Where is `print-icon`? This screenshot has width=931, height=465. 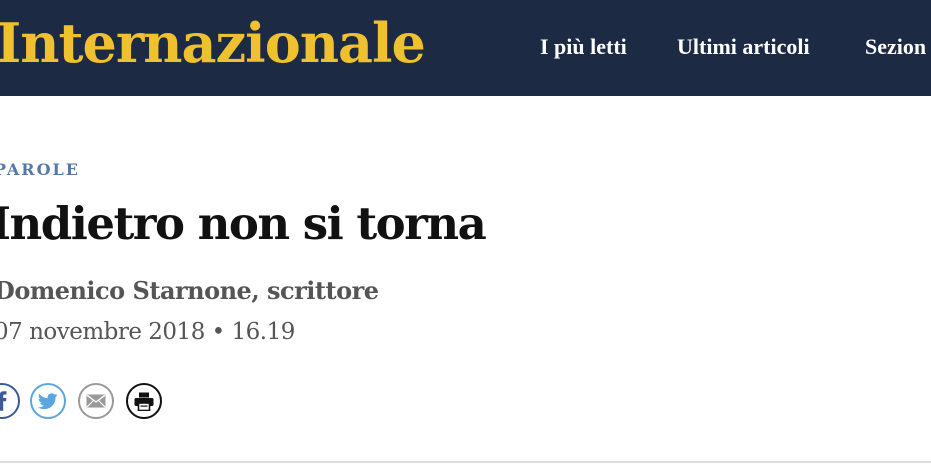
print-icon is located at coordinates (144, 401).